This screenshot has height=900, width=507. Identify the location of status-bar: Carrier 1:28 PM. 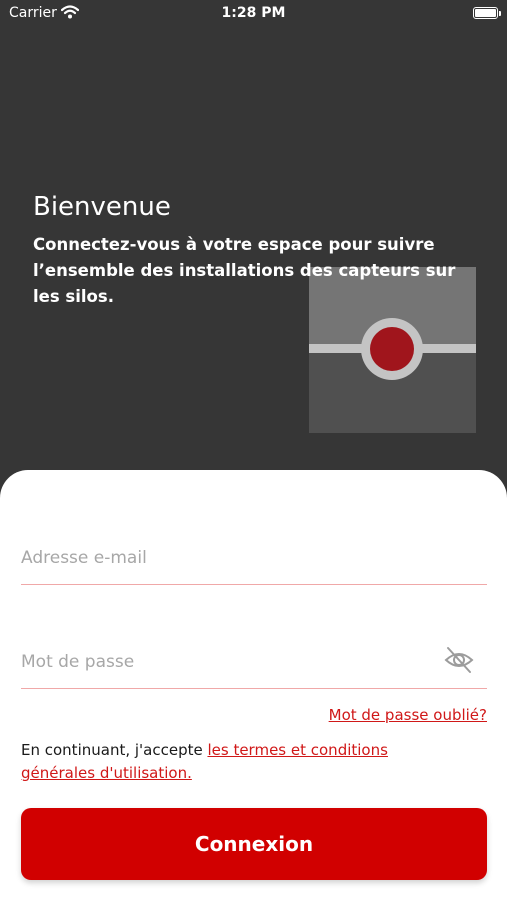
(253, 14).